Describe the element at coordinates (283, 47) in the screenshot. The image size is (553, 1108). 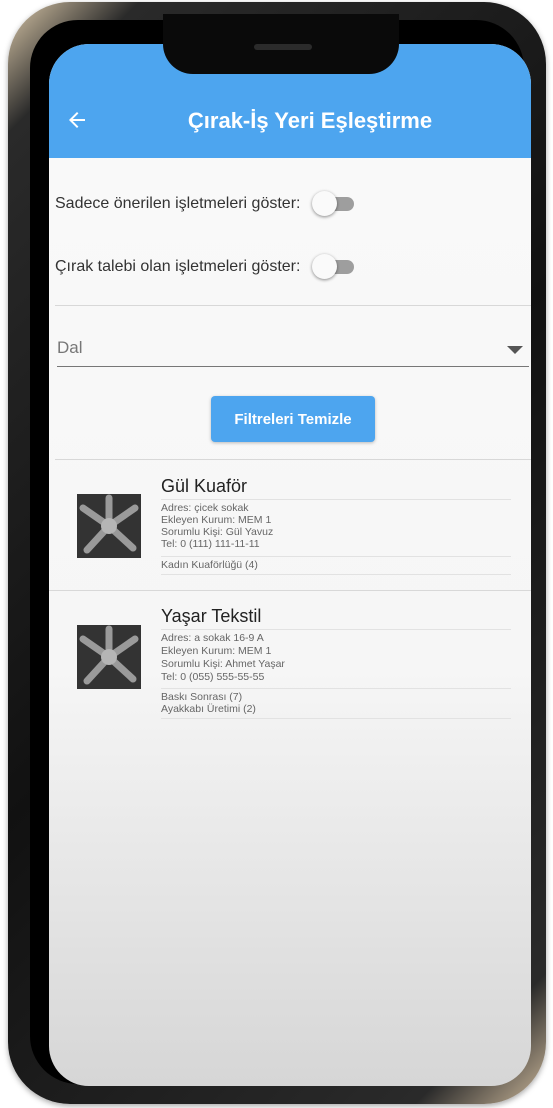
I see `speaker-grill` at that location.